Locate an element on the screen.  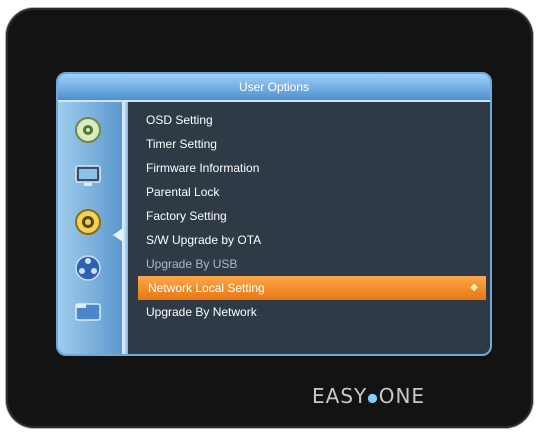
menu-item-label: OSD Setting is located at coordinates (179, 120).